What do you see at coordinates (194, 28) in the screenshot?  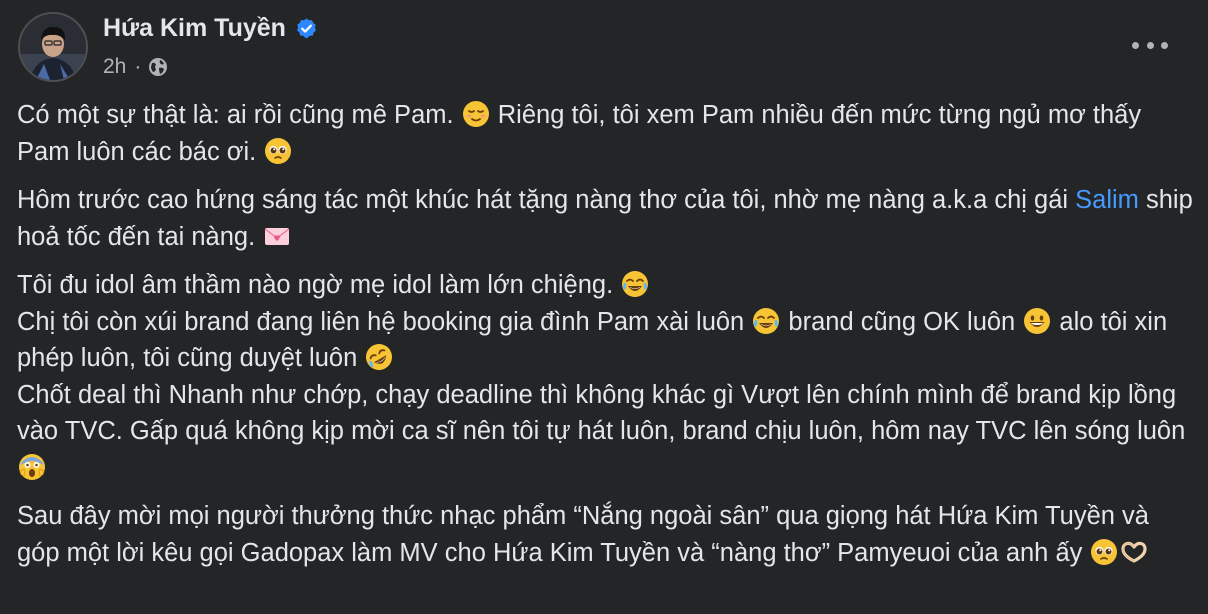 I see `author-name: Hứa Kim Tuyền` at bounding box center [194, 28].